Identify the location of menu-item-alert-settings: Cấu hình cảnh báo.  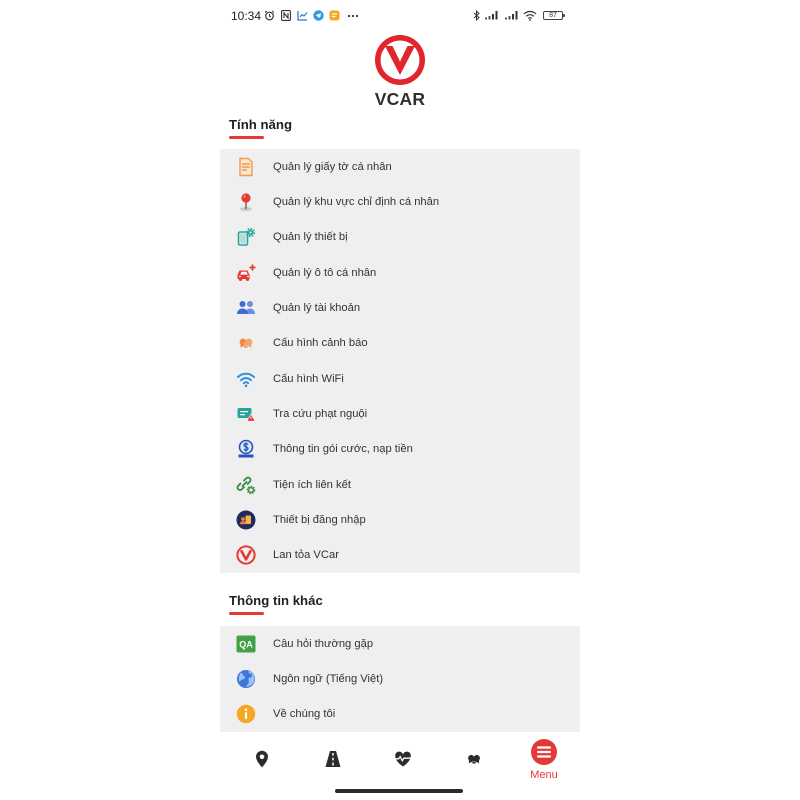
(400, 343).